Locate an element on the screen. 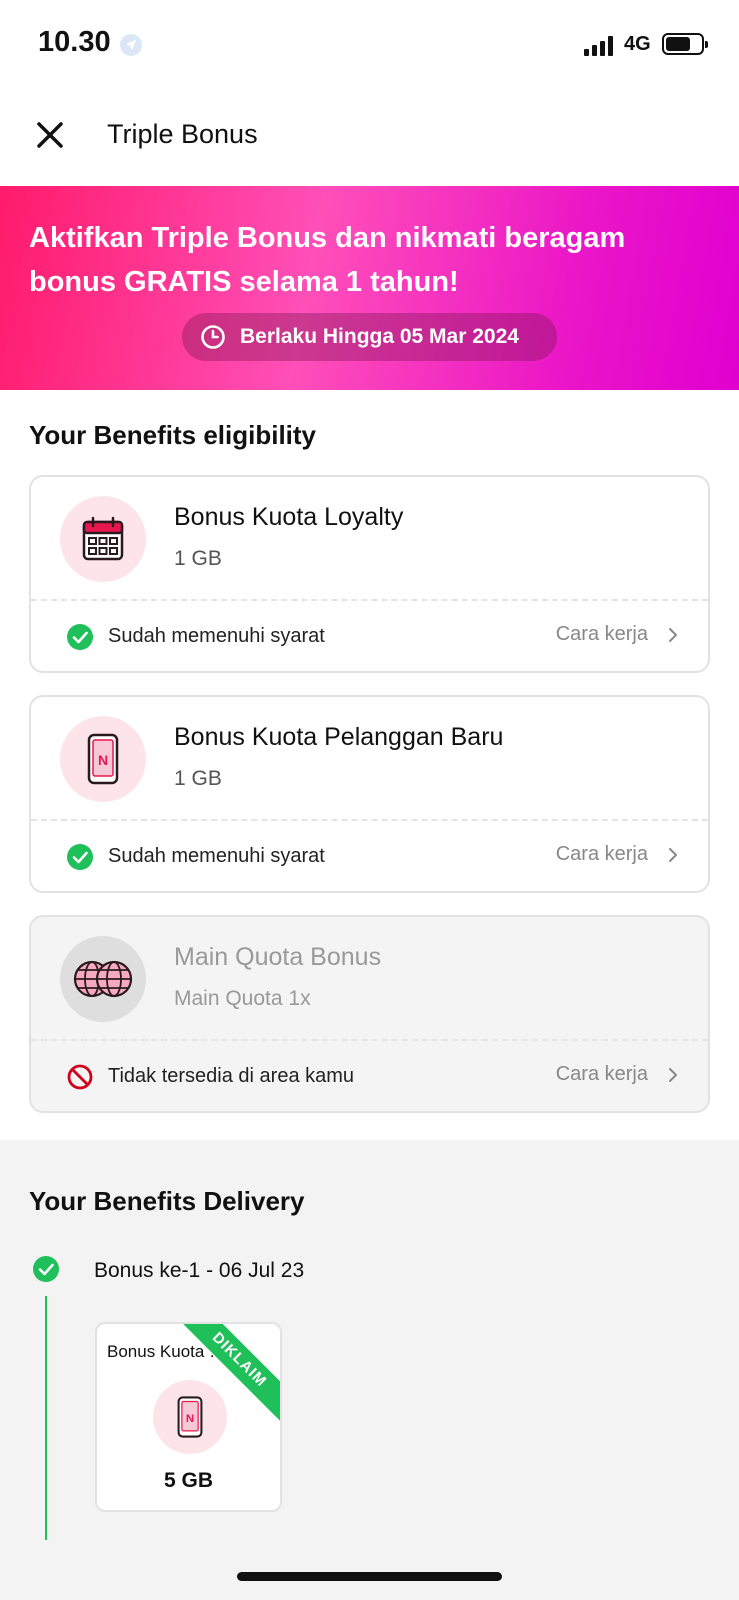 The image size is (739, 1600). page-title: Triple Bonus is located at coordinates (182, 134).